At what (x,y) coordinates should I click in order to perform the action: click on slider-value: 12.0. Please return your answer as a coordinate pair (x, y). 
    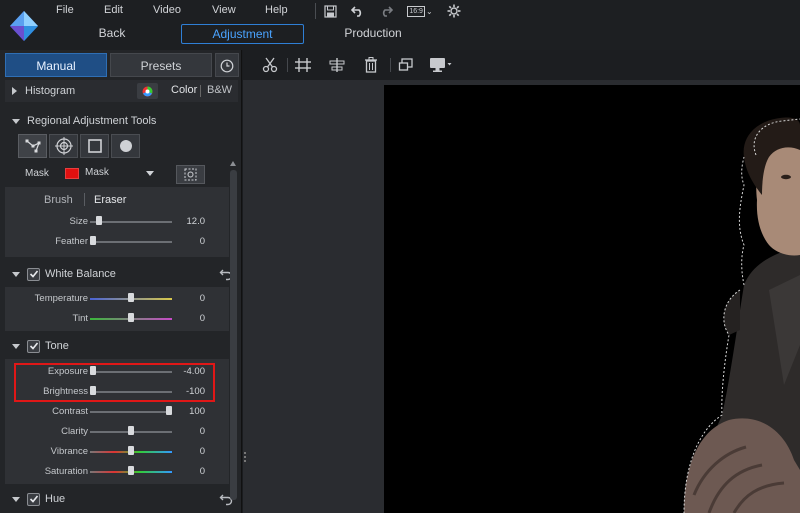
    Looking at the image, I should click on (196, 221).